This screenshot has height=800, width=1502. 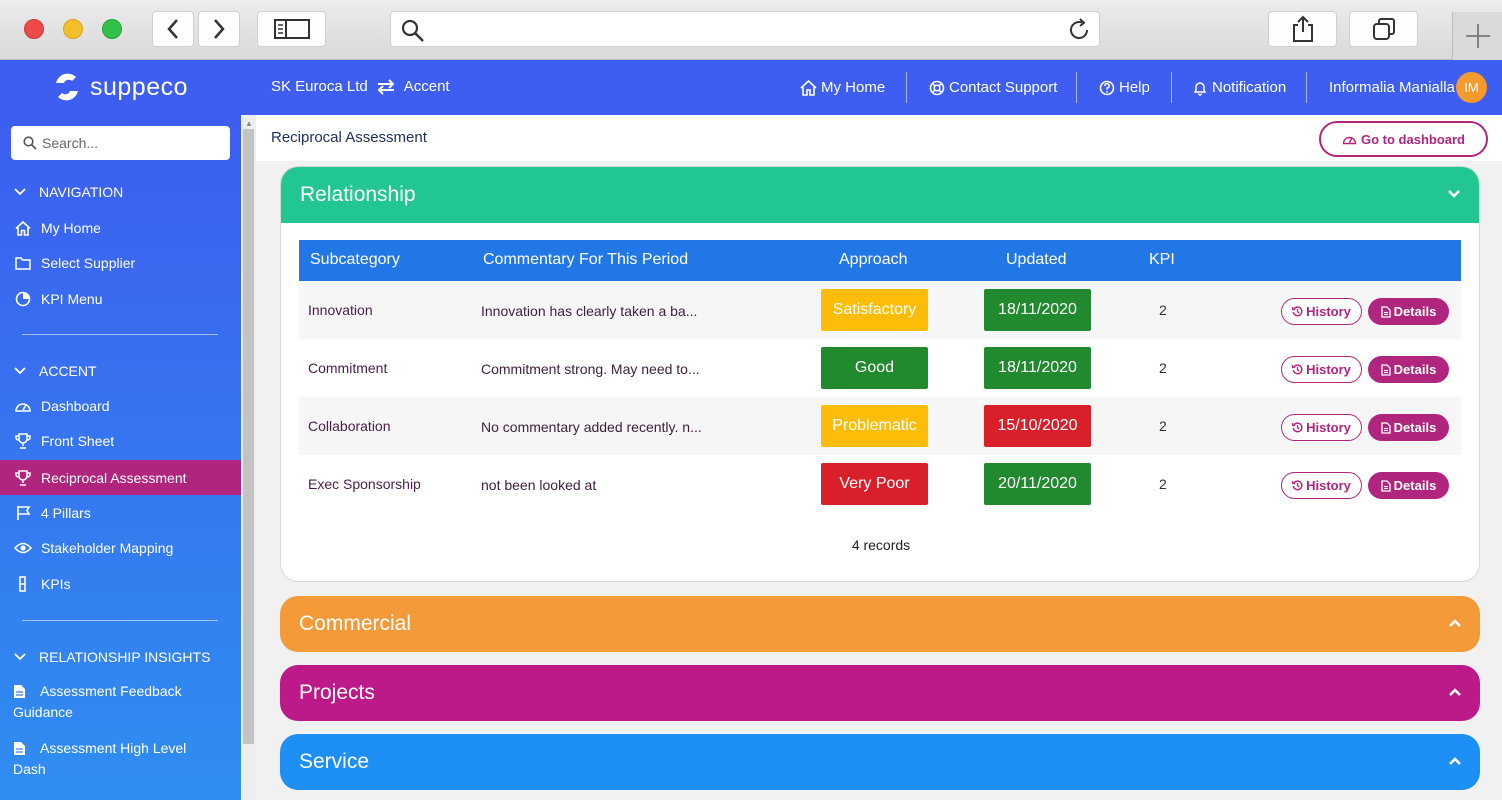 What do you see at coordinates (173, 29) in the screenshot?
I see `back-button` at bounding box center [173, 29].